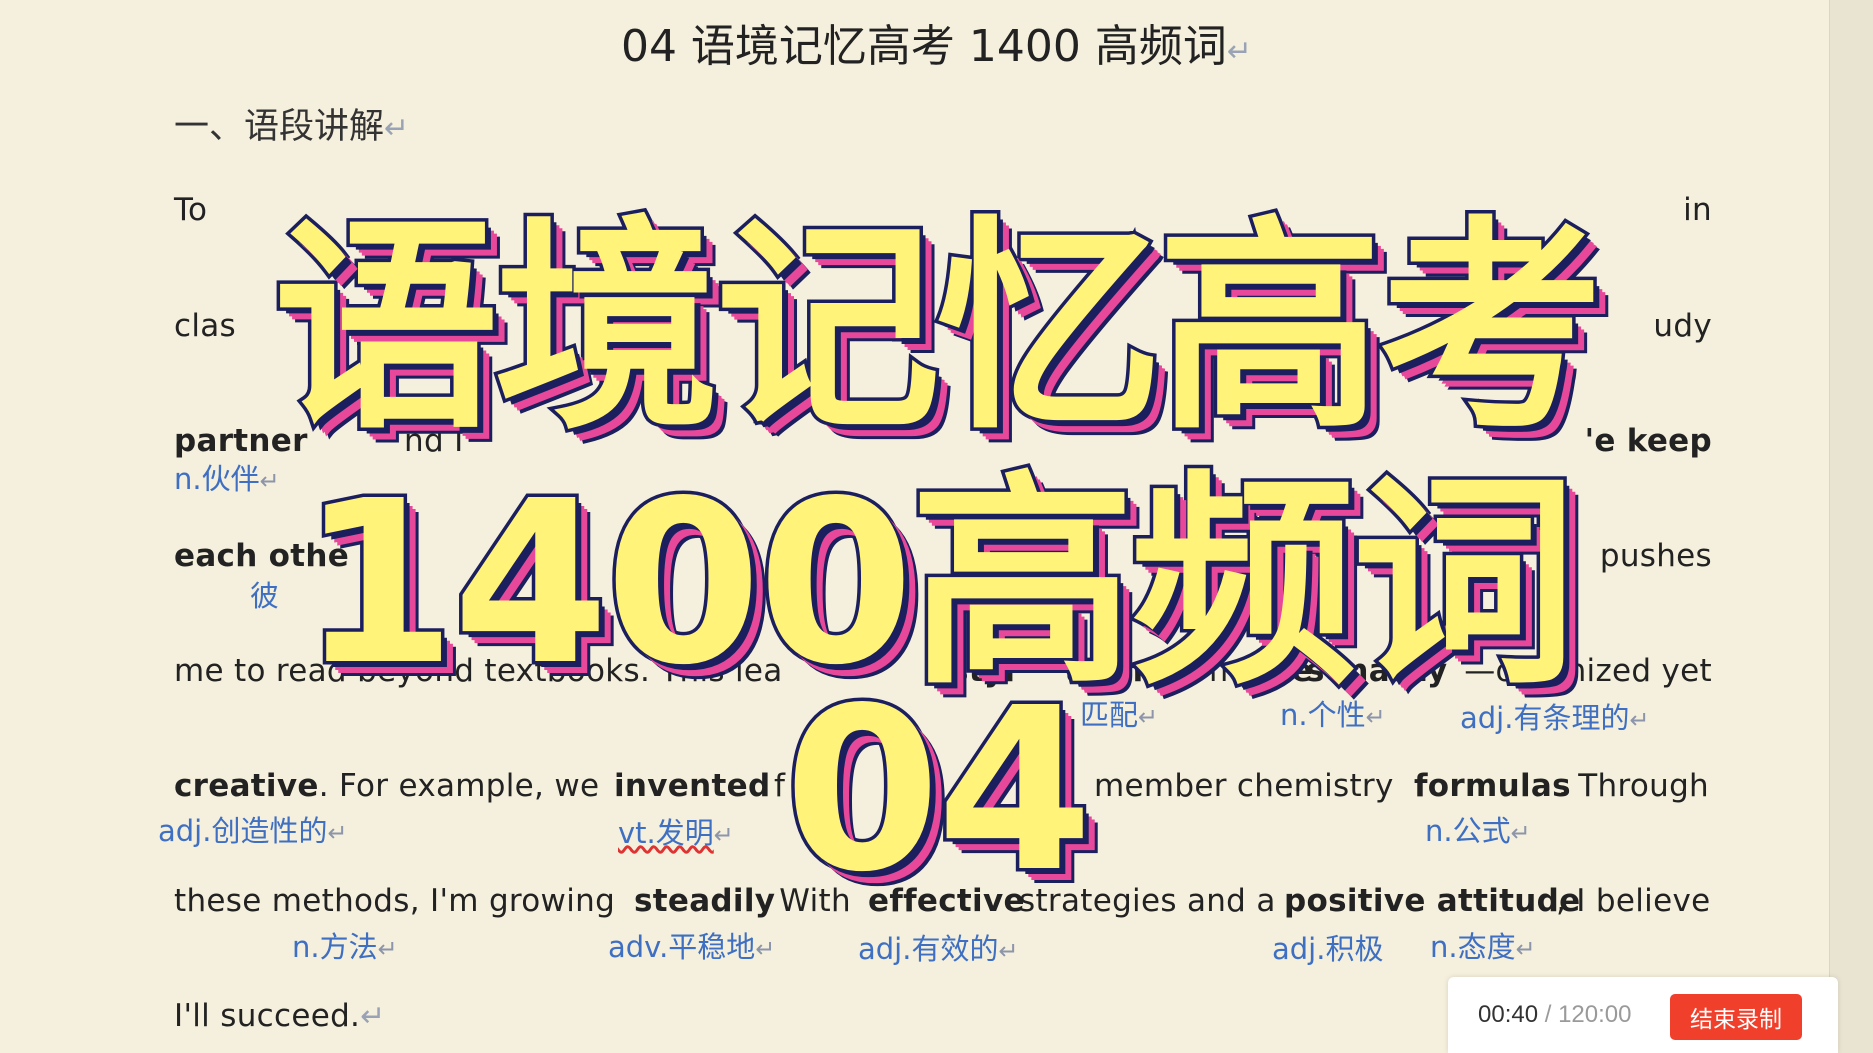 The image size is (1873, 1053). I want to click on elapsed-time: 00:40, so click(1508, 1014).